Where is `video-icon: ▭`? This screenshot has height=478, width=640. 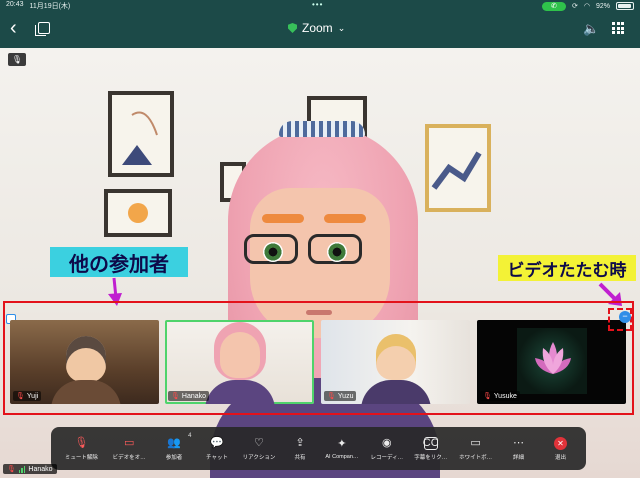
video-icon: ▭ is located at coordinates (129, 442).